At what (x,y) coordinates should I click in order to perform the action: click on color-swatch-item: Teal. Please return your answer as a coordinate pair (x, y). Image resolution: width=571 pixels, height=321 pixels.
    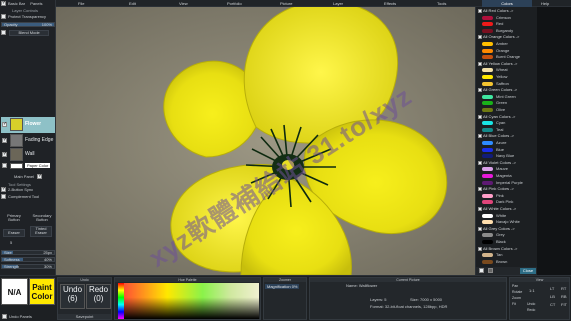
    Looking at the image, I should click on (490, 130).